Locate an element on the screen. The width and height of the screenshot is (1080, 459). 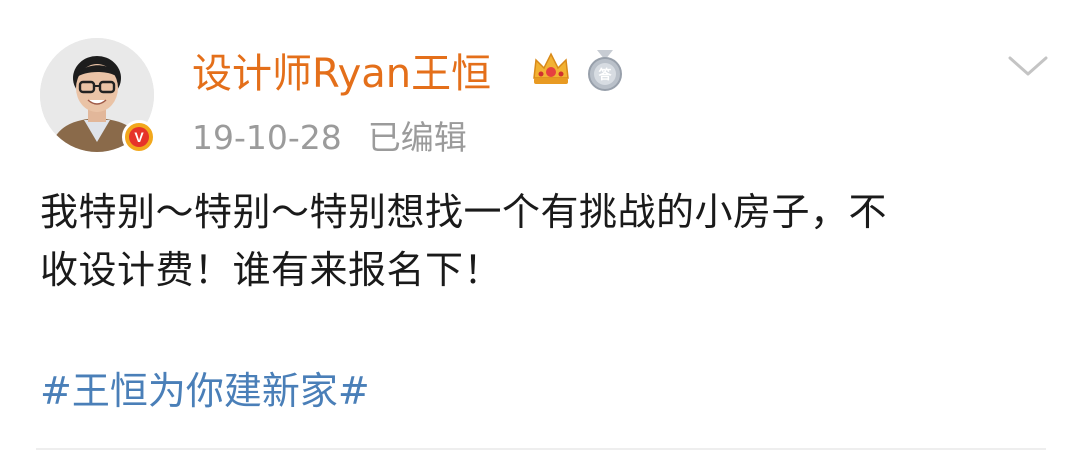
post-body-line-2: 收设计费！谁有来报名下！ is located at coordinates (271, 270).